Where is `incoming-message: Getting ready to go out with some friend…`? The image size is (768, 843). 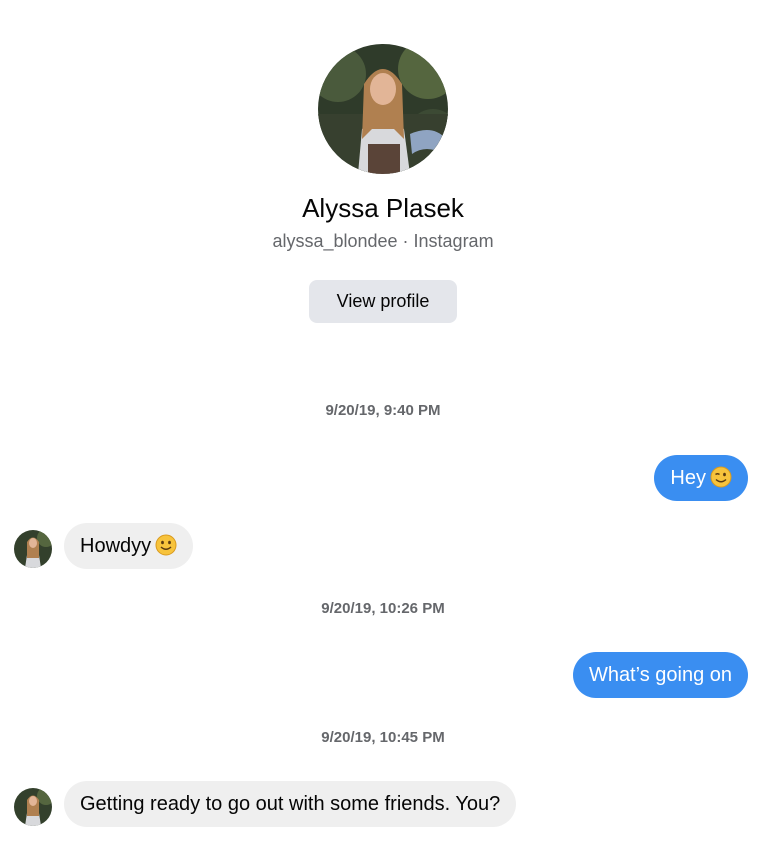 incoming-message: Getting ready to go out with some friend… is located at coordinates (290, 804).